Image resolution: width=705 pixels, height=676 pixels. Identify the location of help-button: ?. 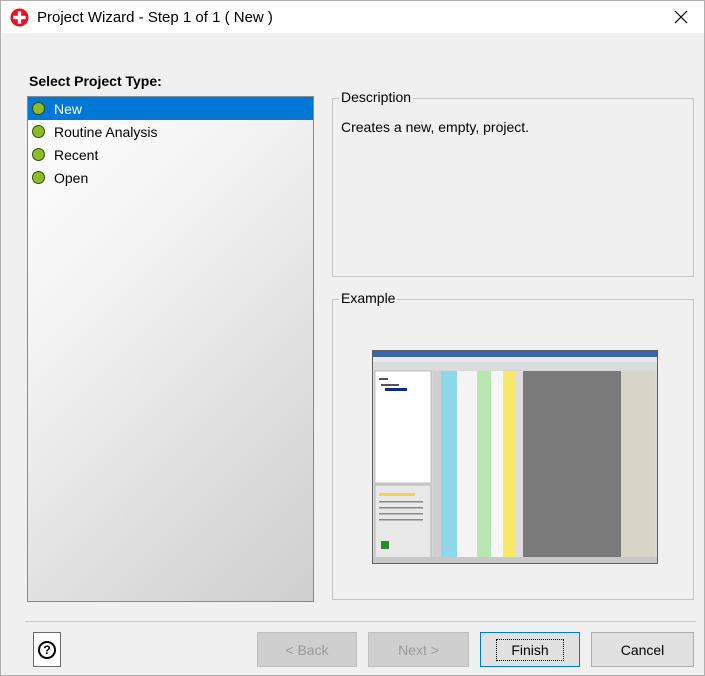
(47, 649).